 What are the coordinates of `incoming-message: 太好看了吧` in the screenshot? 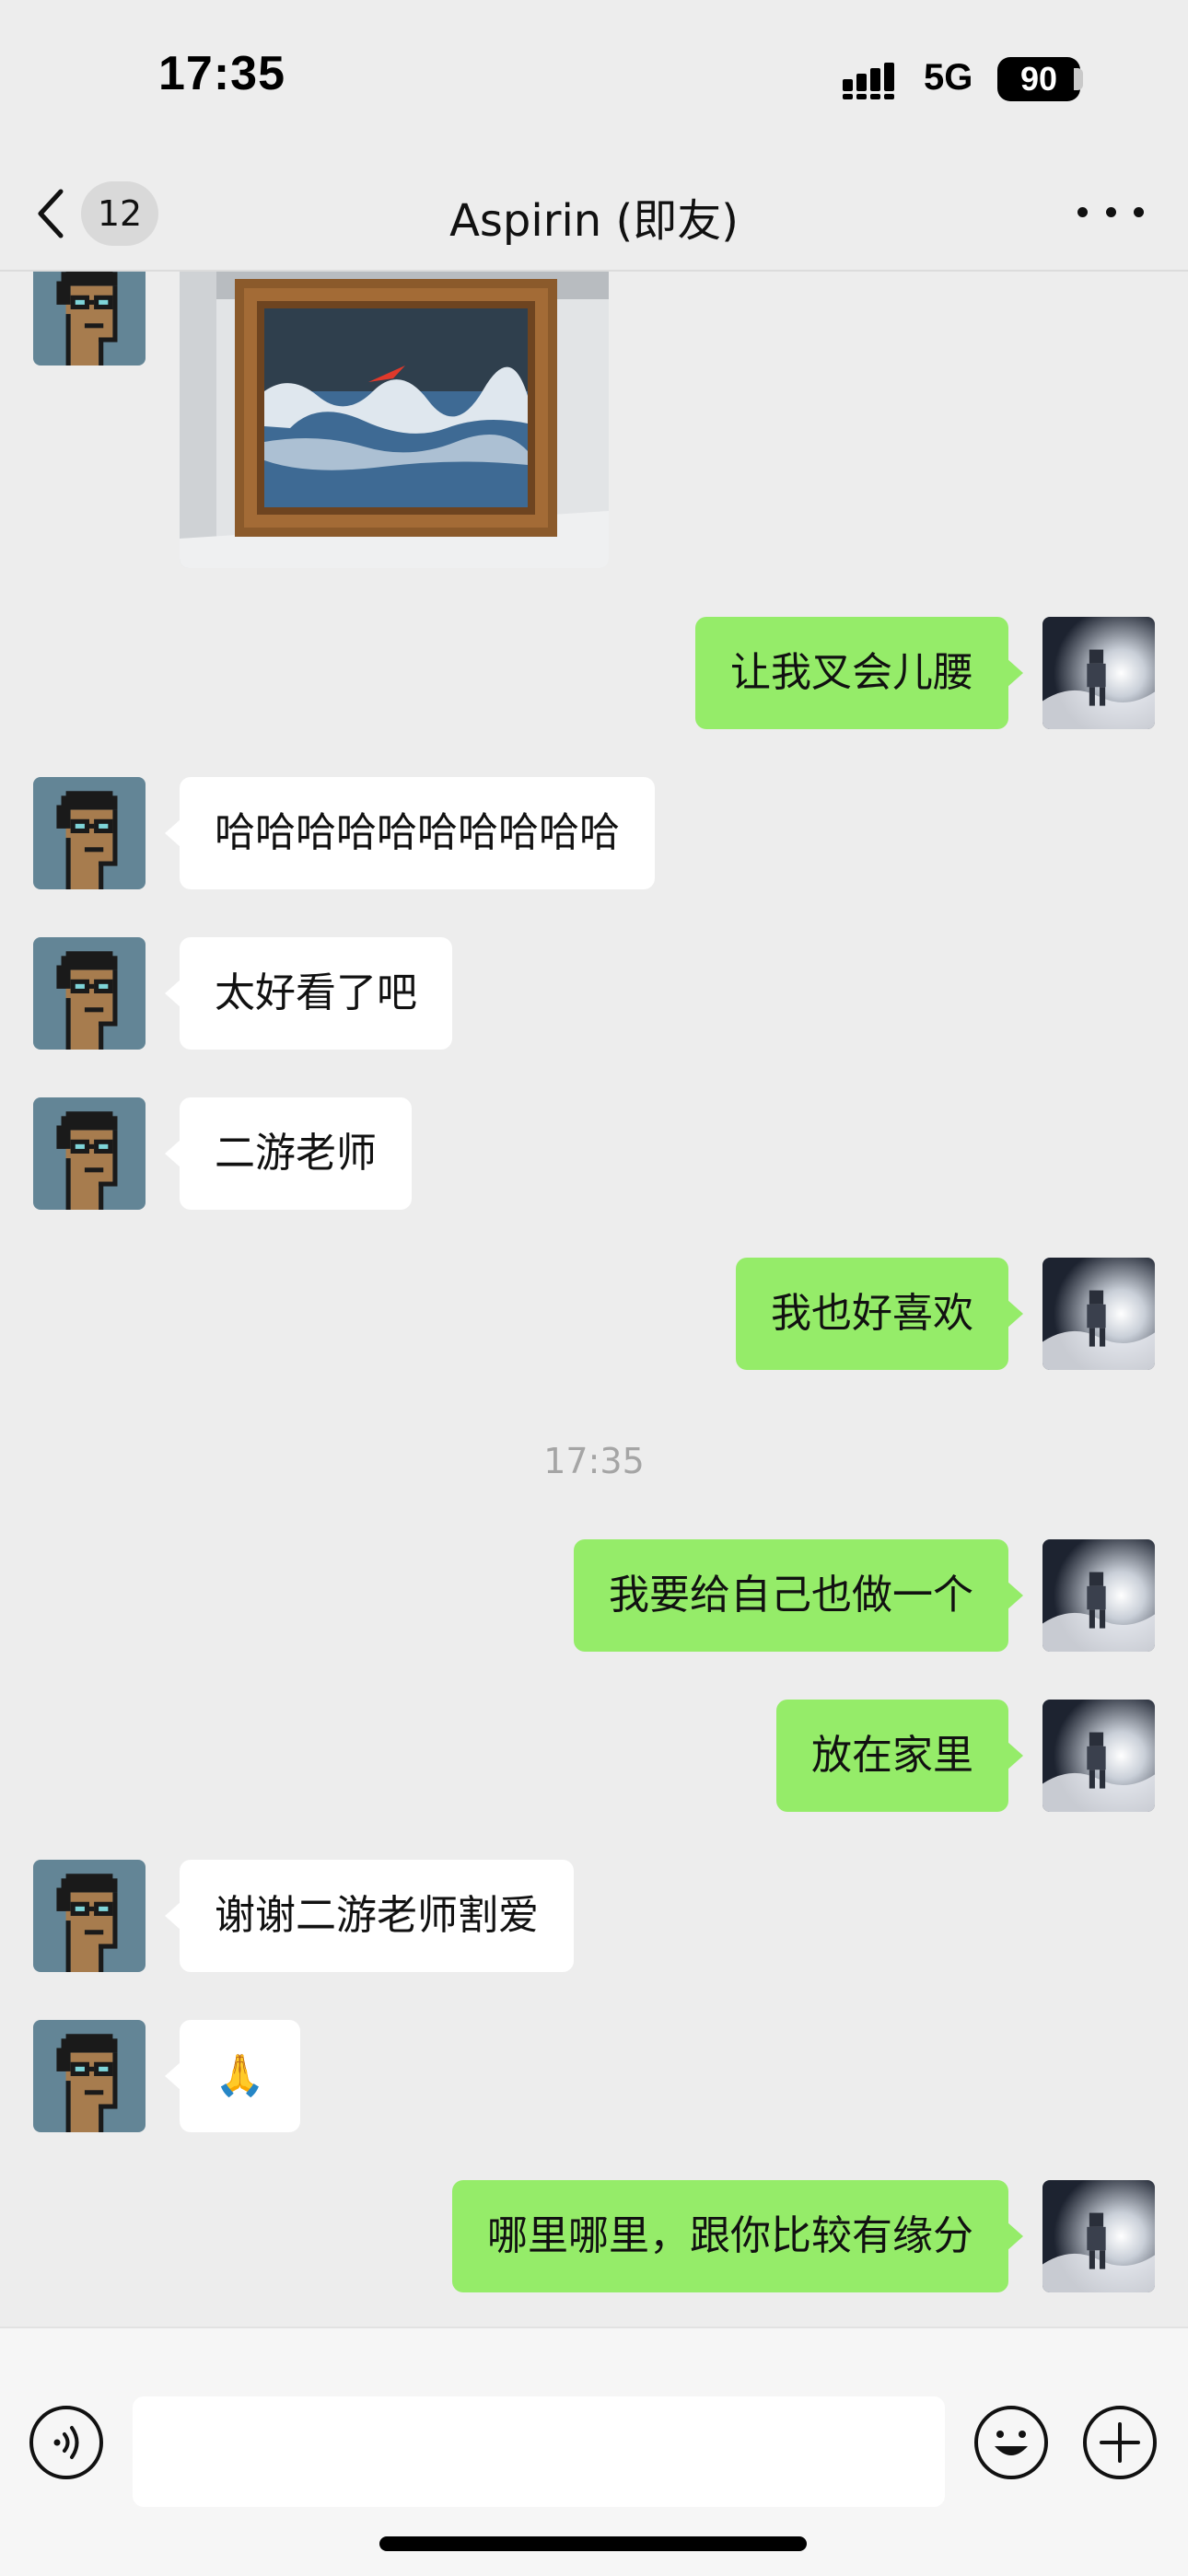 It's located at (308, 993).